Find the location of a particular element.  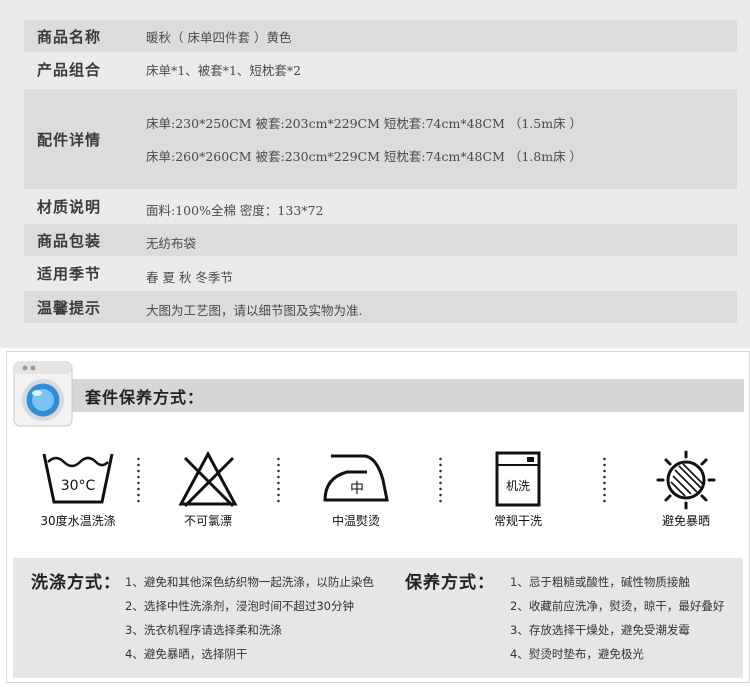

maintain-method-item: 2、收藏前应洗净，熨烫，晾干，最好叠好 is located at coordinates (617, 606).